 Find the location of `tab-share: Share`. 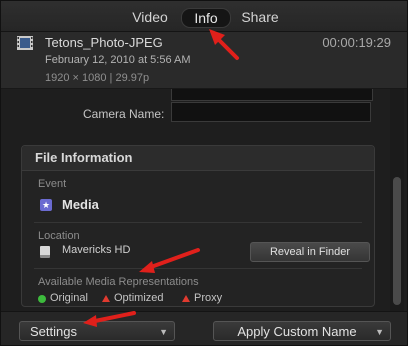

tab-share: Share is located at coordinates (260, 17).